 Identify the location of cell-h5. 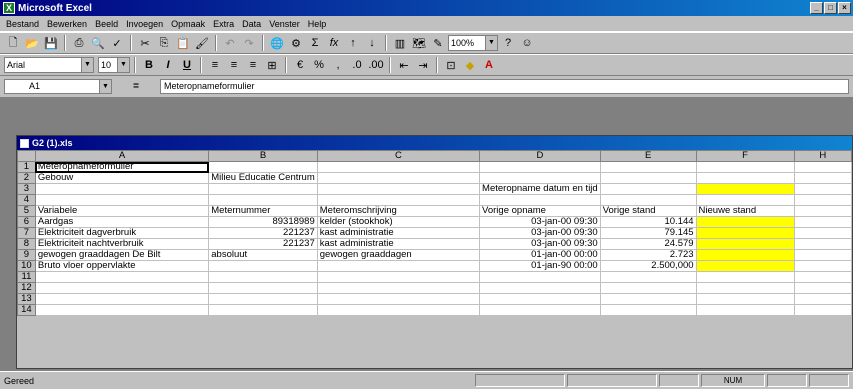
(823, 211).